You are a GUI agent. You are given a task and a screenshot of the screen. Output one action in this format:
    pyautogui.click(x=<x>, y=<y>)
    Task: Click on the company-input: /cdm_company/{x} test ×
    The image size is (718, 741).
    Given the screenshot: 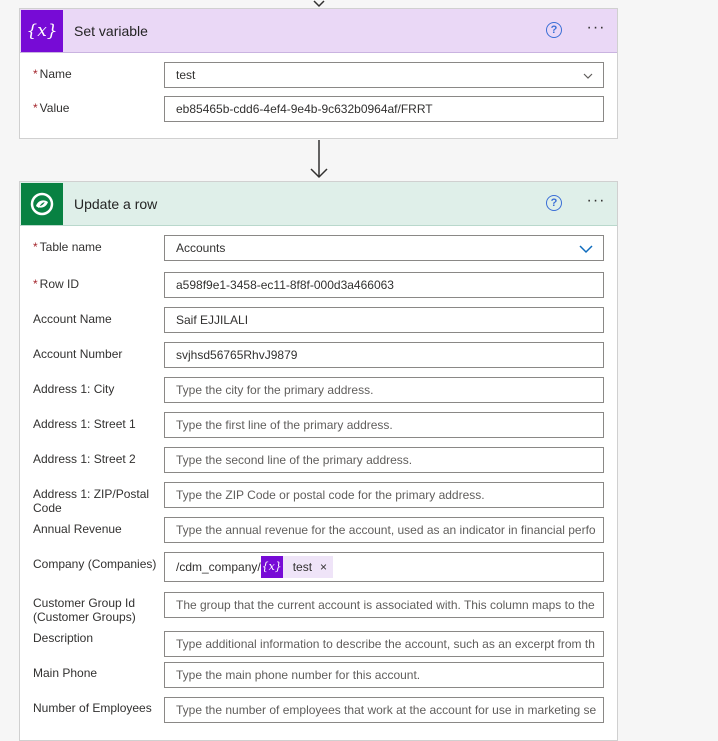 What is the action you would take?
    pyautogui.click(x=384, y=567)
    